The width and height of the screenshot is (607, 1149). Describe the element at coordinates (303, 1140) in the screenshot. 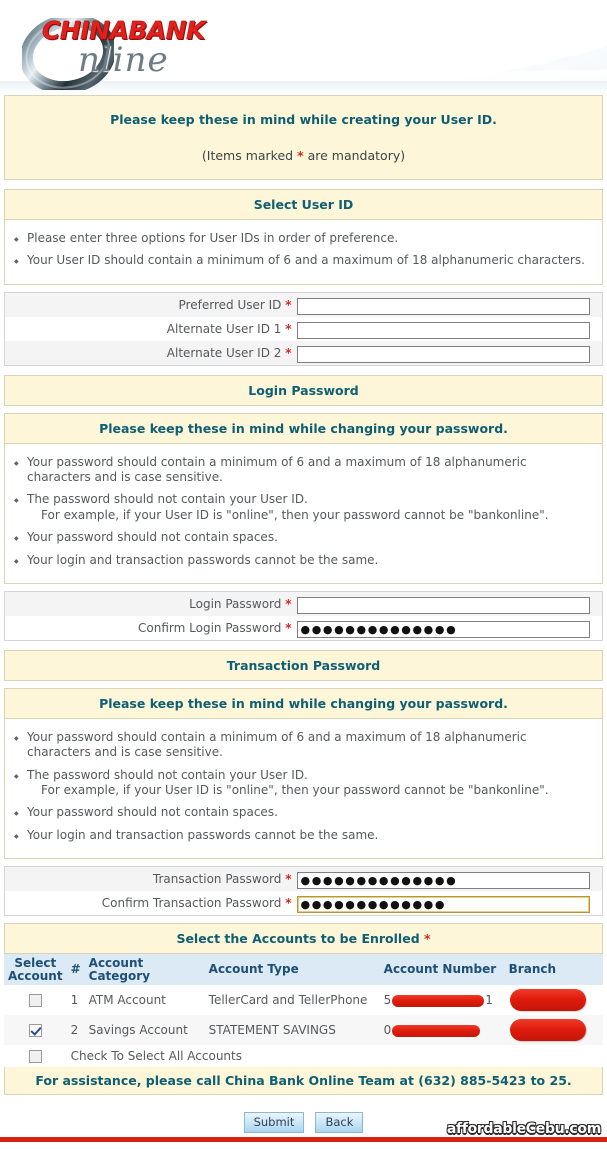

I see `bottom-rule` at that location.